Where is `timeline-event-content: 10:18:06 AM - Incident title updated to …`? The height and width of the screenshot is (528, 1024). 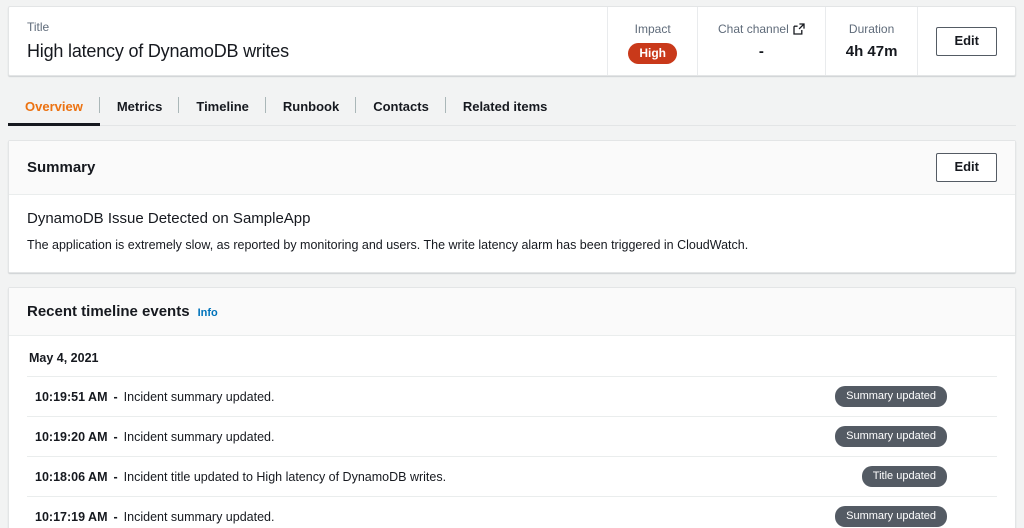
timeline-event-content: 10:18:06 AM - Incident title updated to … is located at coordinates (240, 477).